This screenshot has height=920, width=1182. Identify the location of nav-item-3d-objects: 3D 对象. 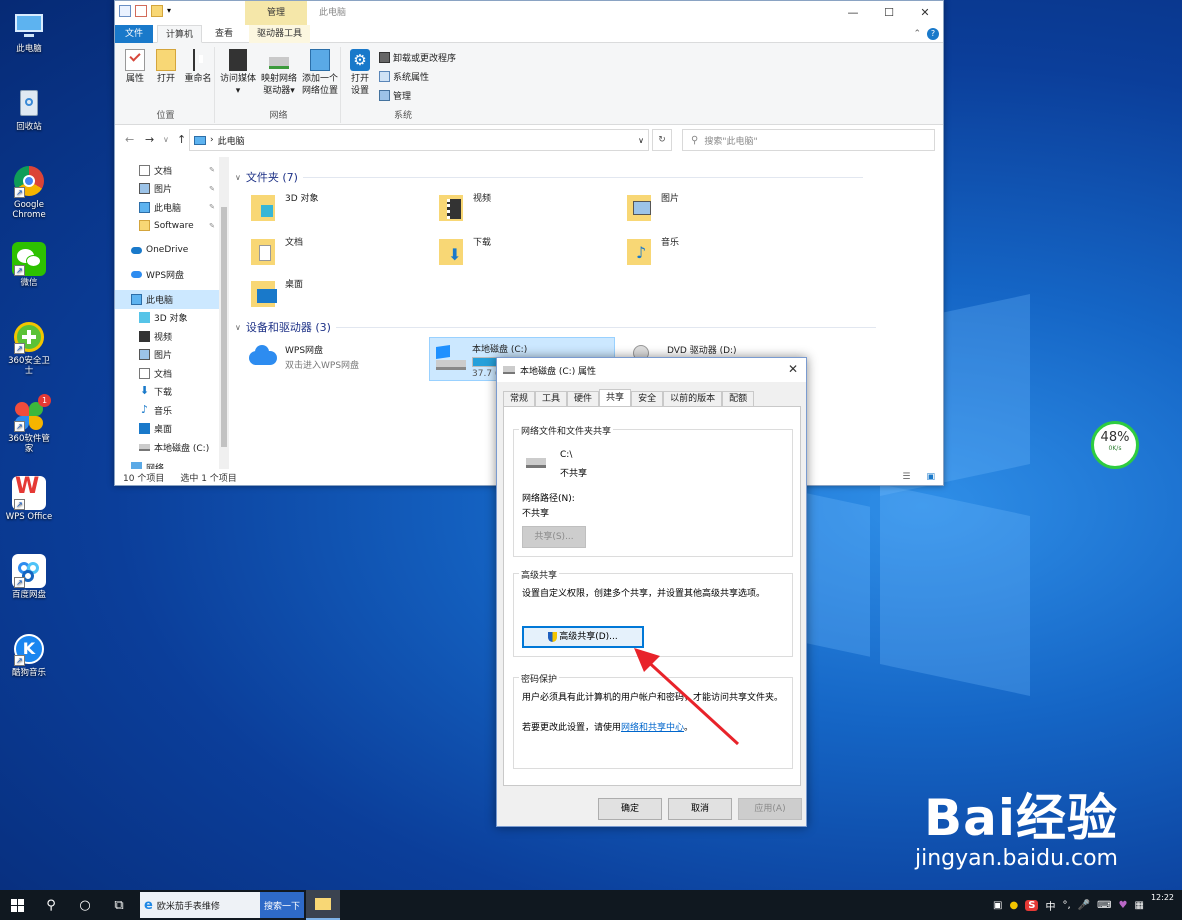
(167, 318).